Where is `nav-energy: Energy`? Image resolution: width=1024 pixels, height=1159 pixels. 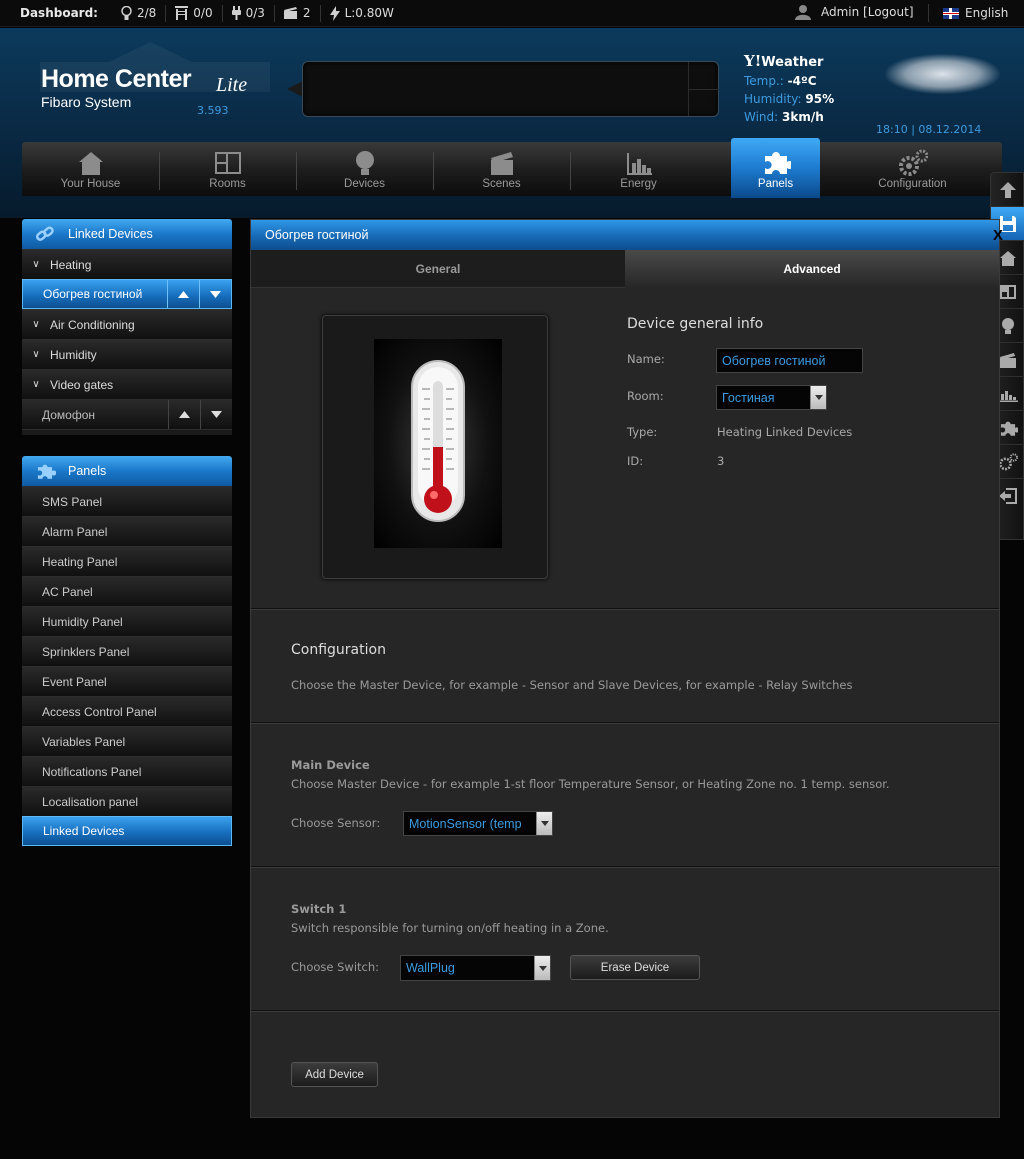 nav-energy: Energy is located at coordinates (638, 169).